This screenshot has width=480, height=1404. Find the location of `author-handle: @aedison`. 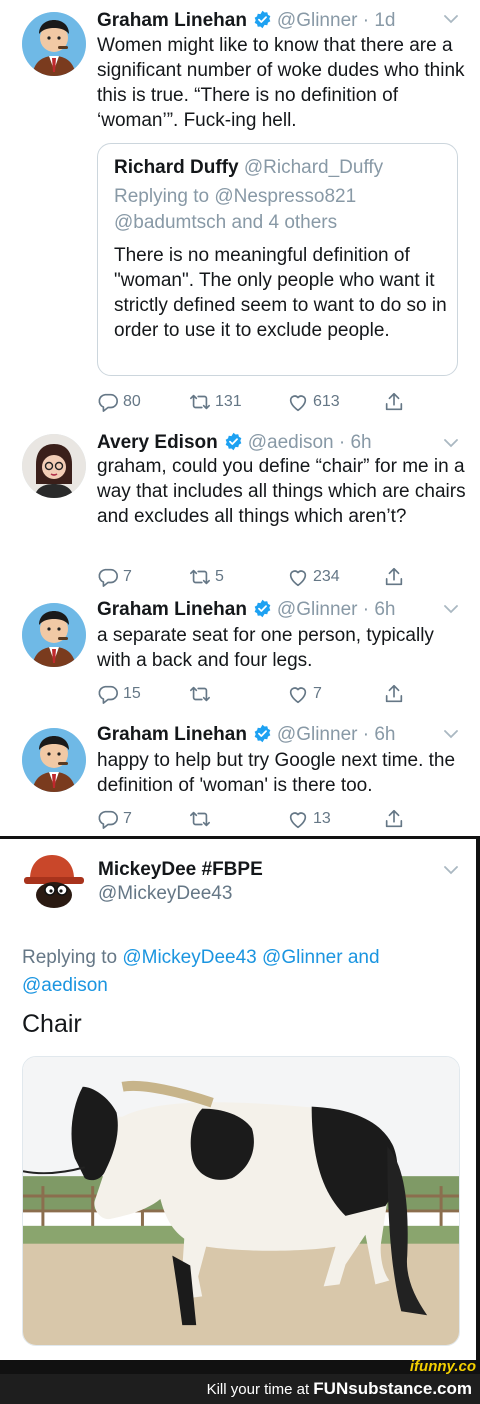

author-handle: @aedison is located at coordinates (291, 442).